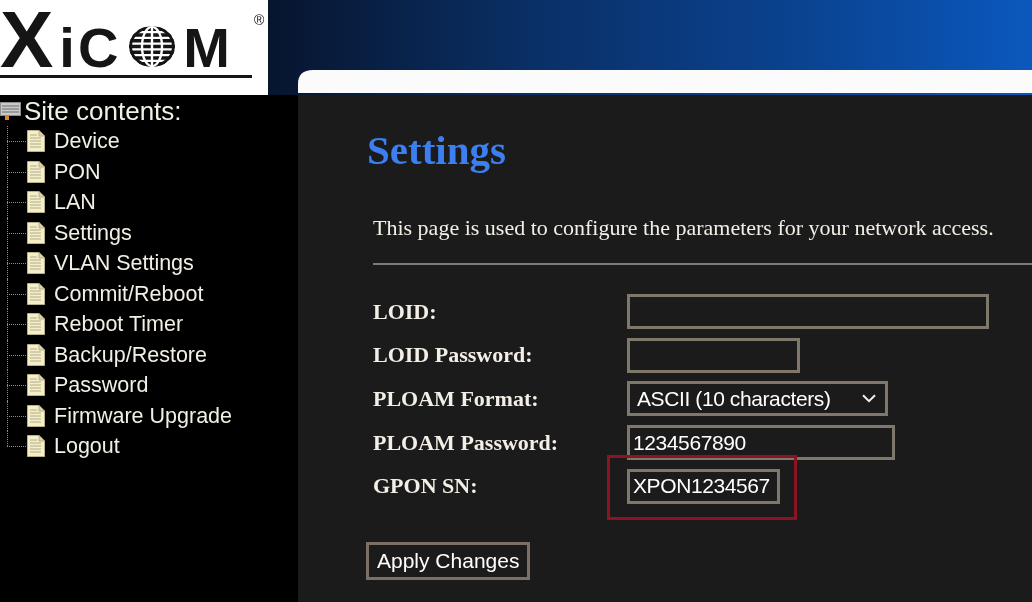 This screenshot has width=1032, height=602. I want to click on apply-button: Apply Changes, so click(448, 560).